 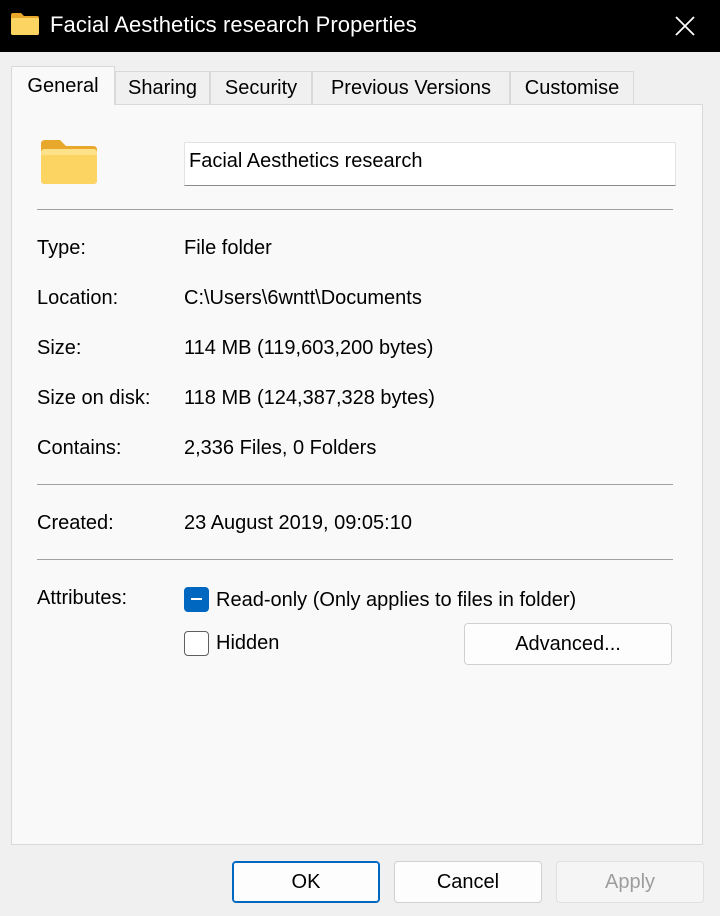 What do you see at coordinates (280, 448) in the screenshot?
I see `contains-value: 2,336 Files, 0 Folders` at bounding box center [280, 448].